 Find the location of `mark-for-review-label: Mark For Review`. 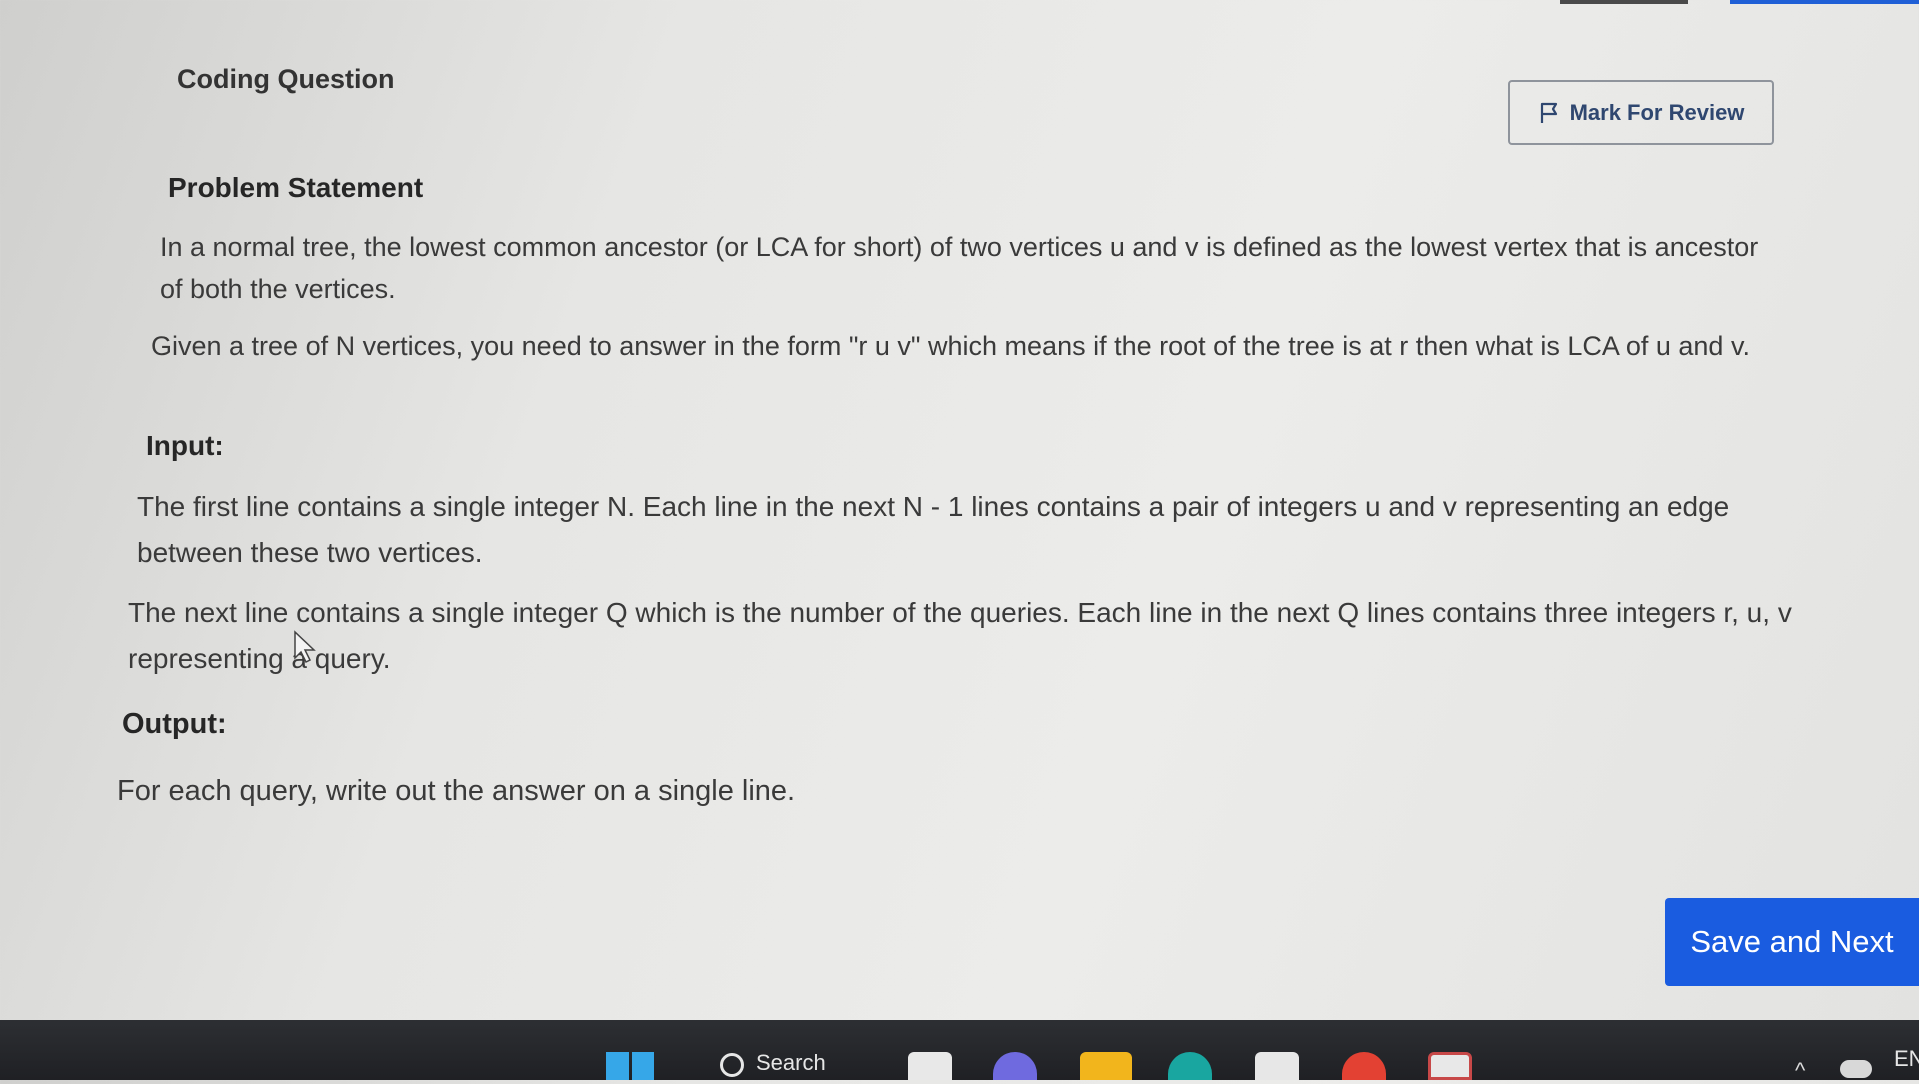

mark-for-review-label: Mark For Review is located at coordinates (1657, 112).